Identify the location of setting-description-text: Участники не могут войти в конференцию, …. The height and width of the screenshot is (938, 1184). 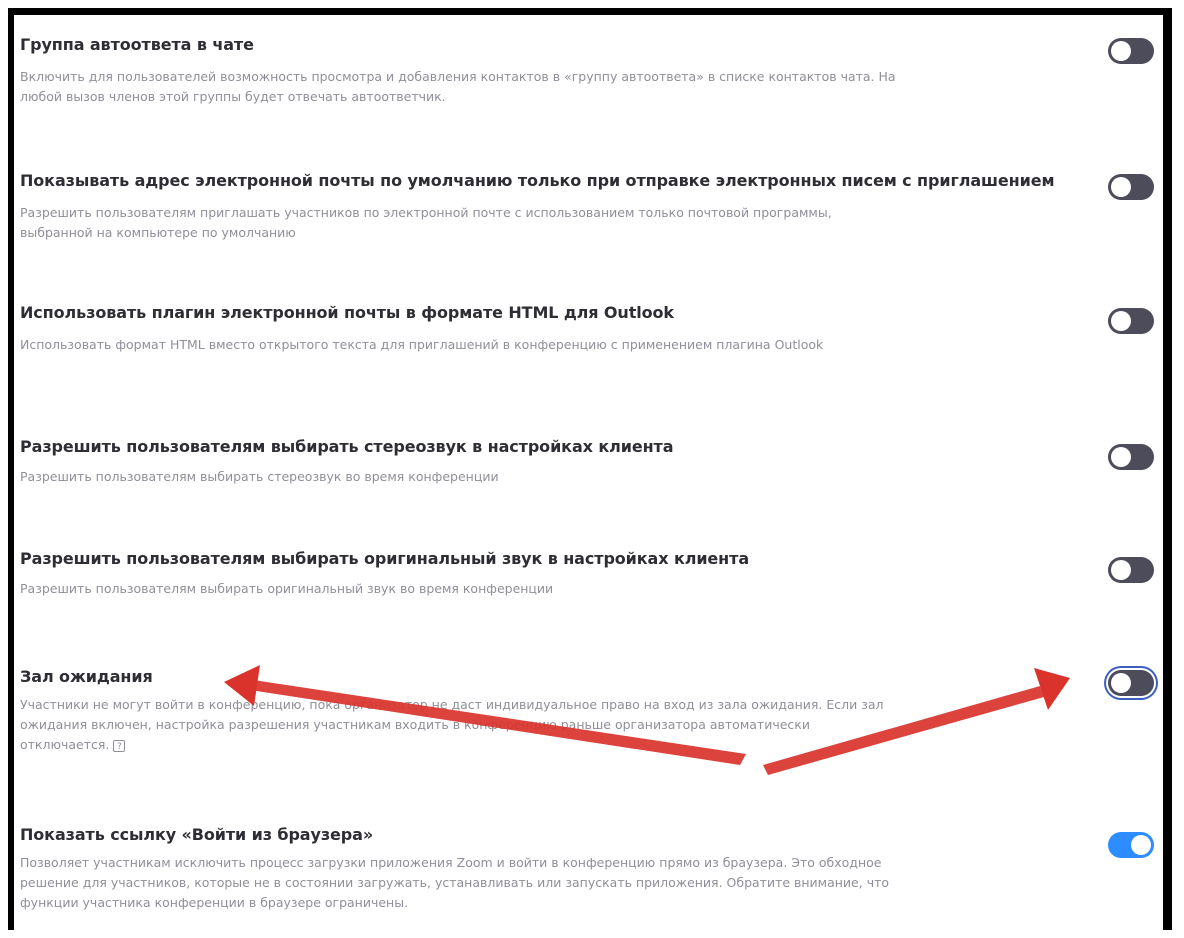
(452, 724).